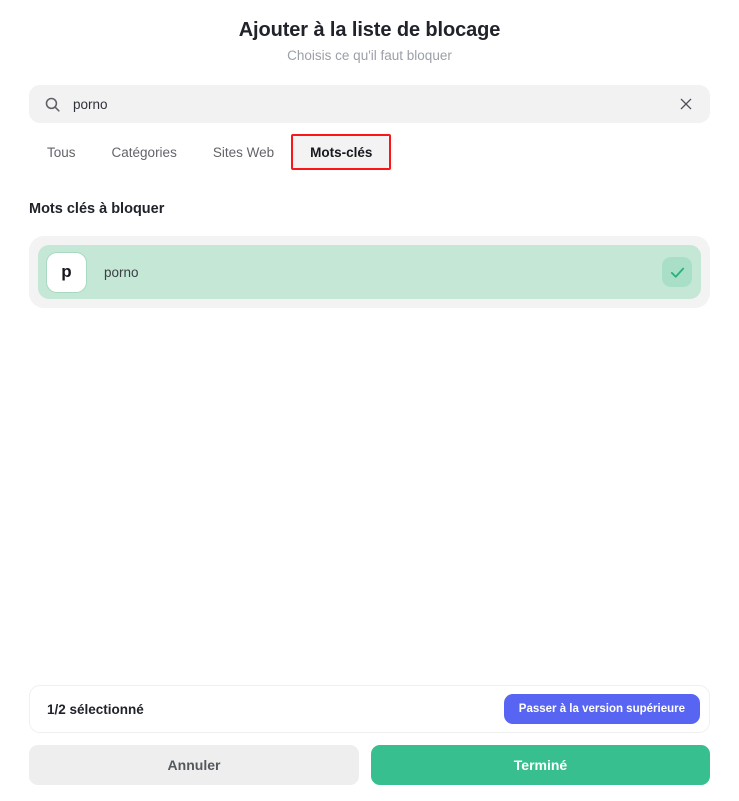  Describe the element at coordinates (52, 104) in the screenshot. I see `search-icon` at that location.